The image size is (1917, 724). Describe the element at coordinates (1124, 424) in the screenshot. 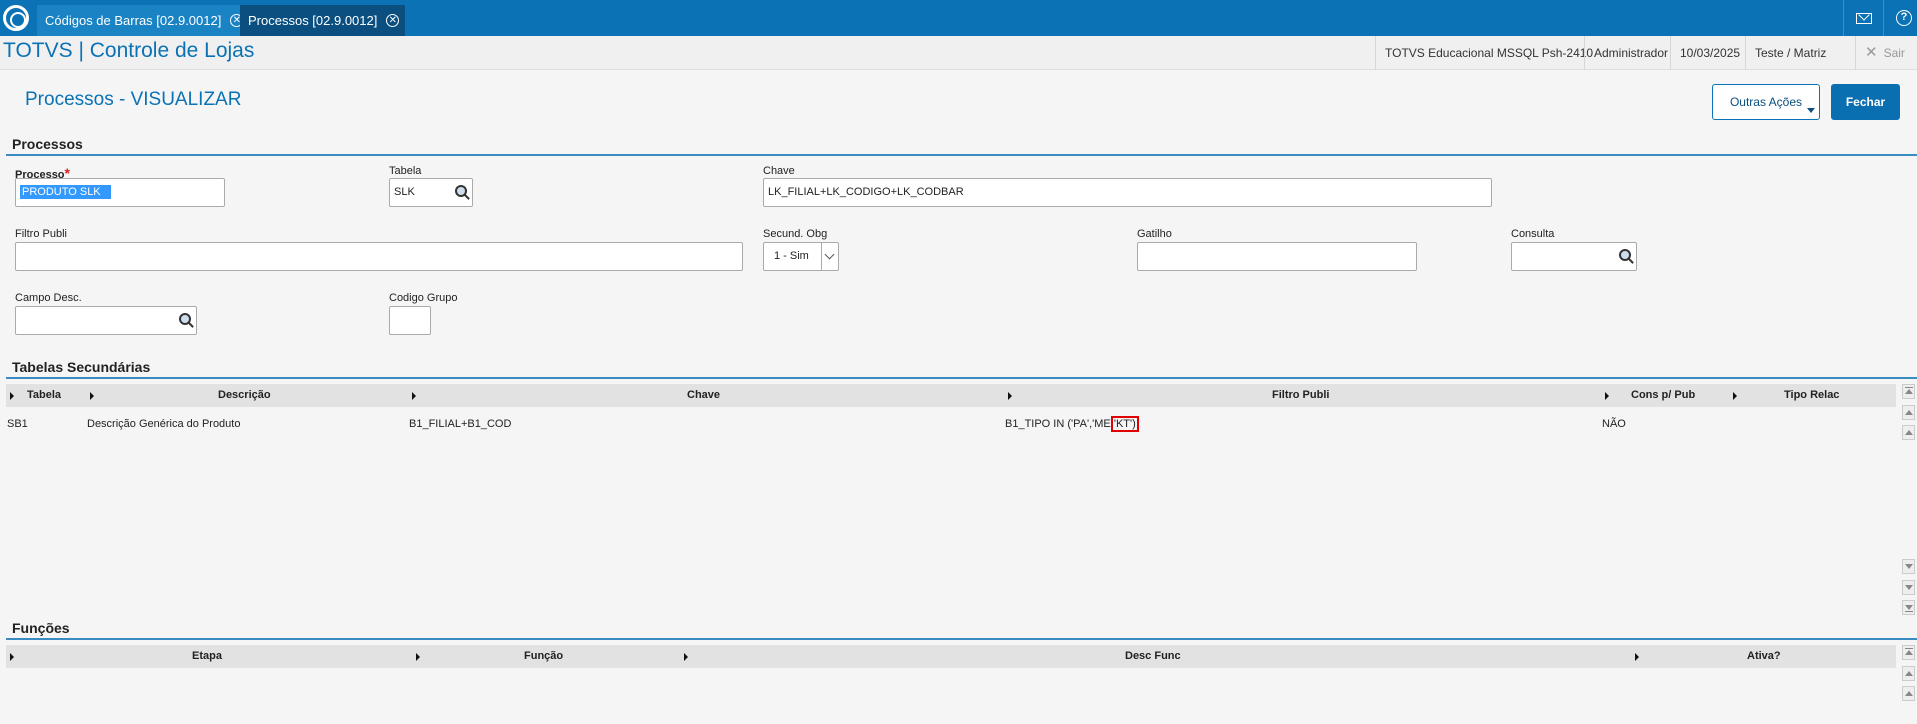

I see `highlighted-text: 'KT')` at that location.